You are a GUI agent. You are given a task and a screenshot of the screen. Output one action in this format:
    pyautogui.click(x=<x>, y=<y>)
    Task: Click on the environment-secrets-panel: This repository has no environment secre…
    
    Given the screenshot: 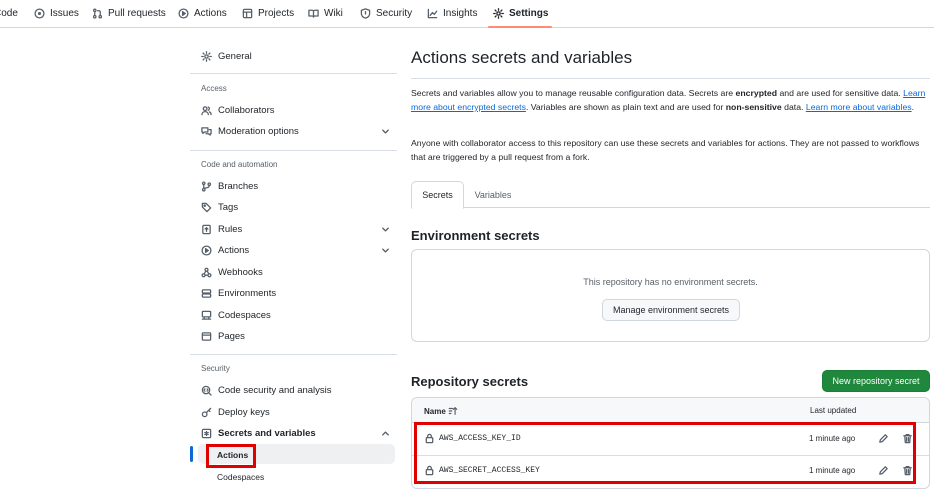 What is the action you would take?
    pyautogui.click(x=670, y=295)
    